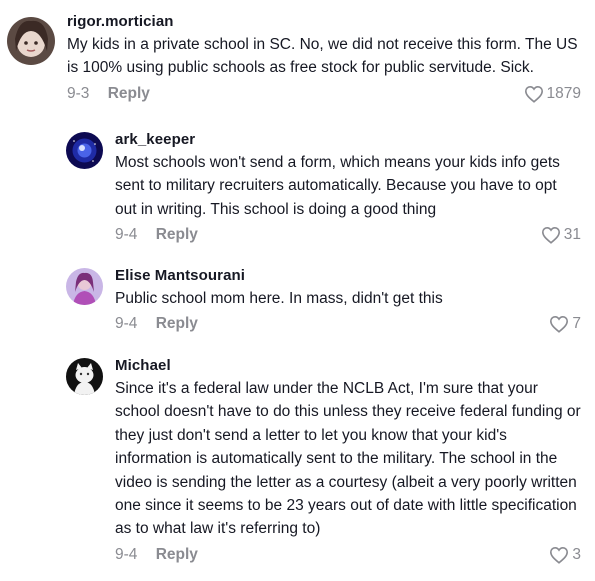 This screenshot has width=595, height=581. Describe the element at coordinates (572, 235) in the screenshot. I see `like-count: 31` at that location.